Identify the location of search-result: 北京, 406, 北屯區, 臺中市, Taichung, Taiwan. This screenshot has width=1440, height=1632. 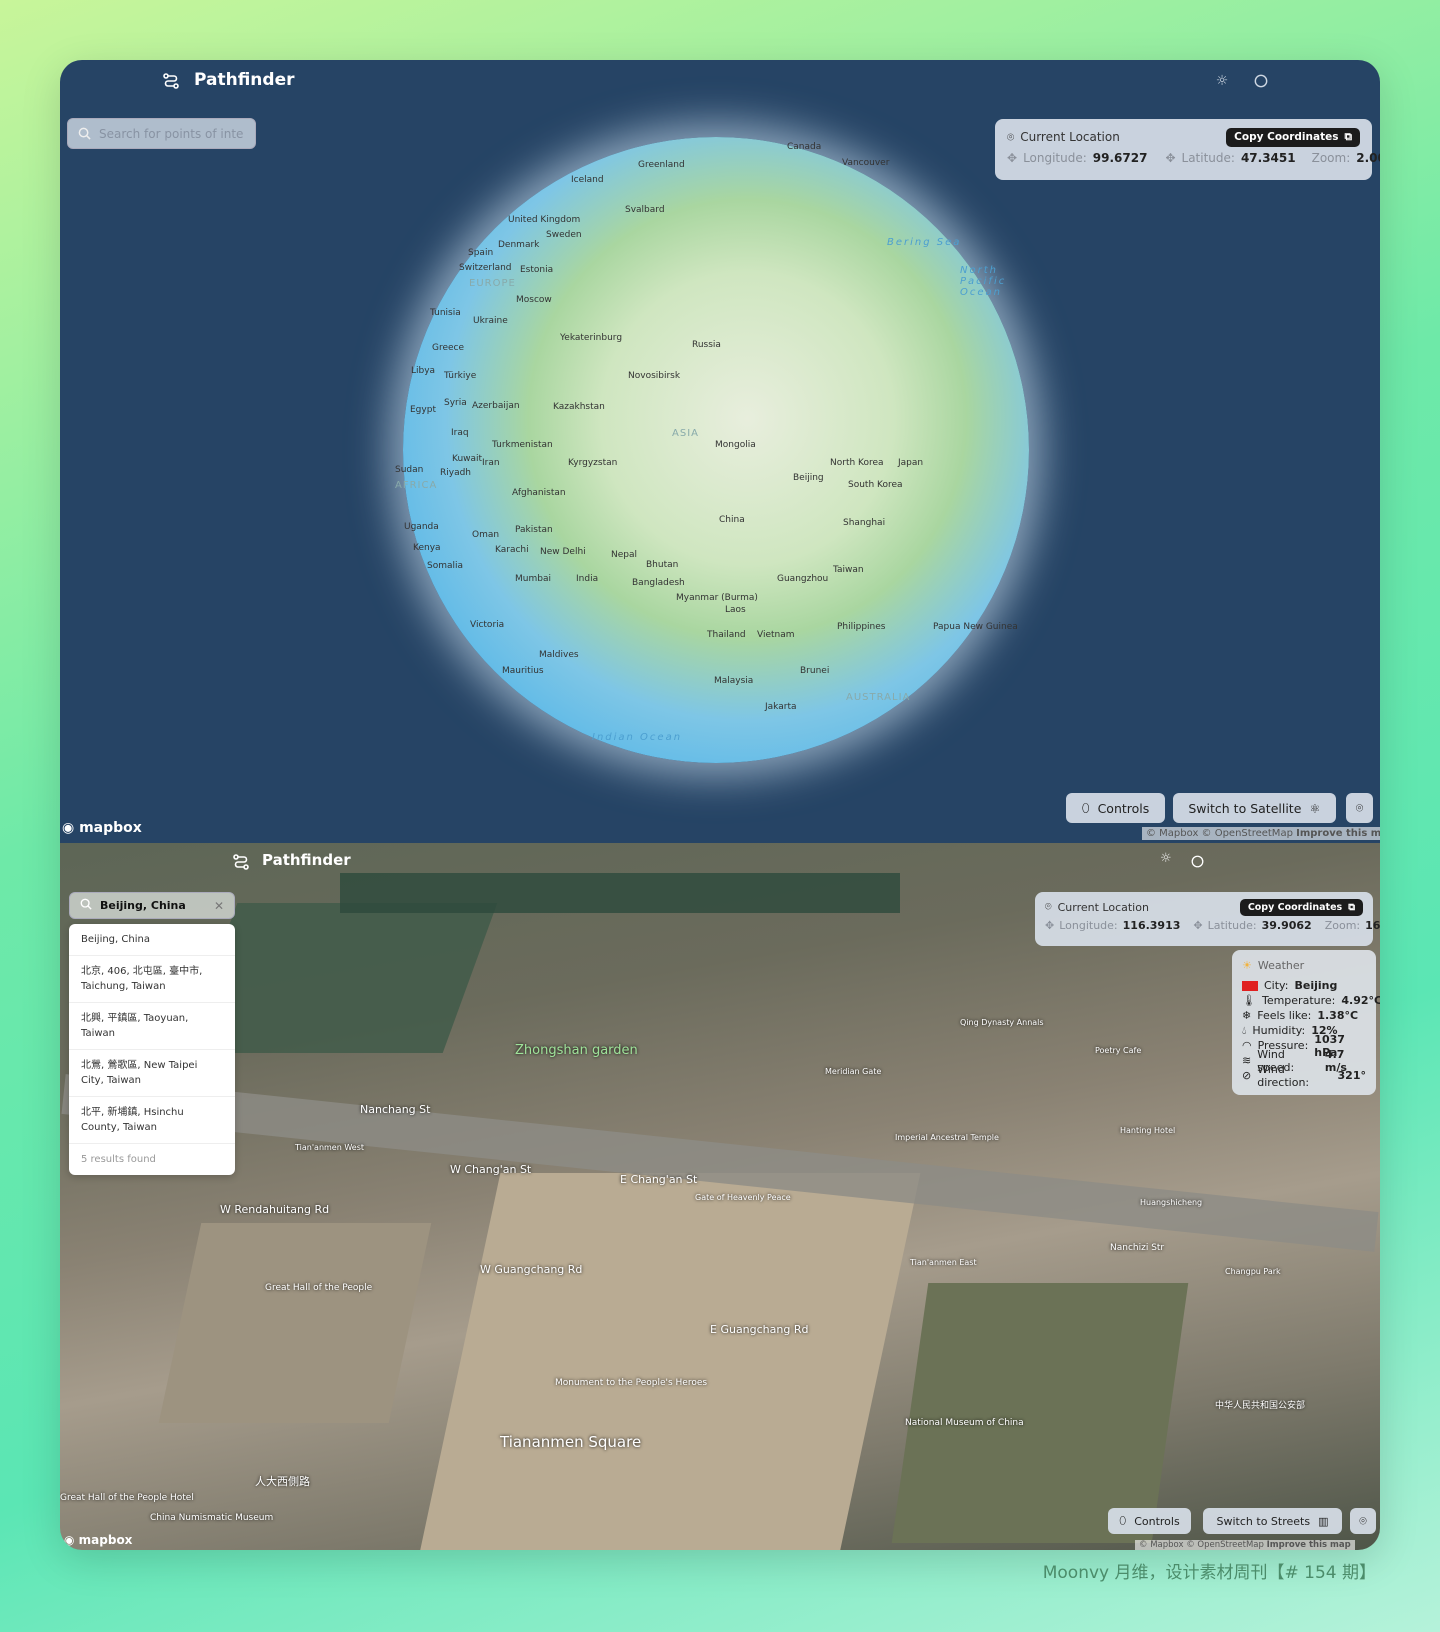
(152, 979).